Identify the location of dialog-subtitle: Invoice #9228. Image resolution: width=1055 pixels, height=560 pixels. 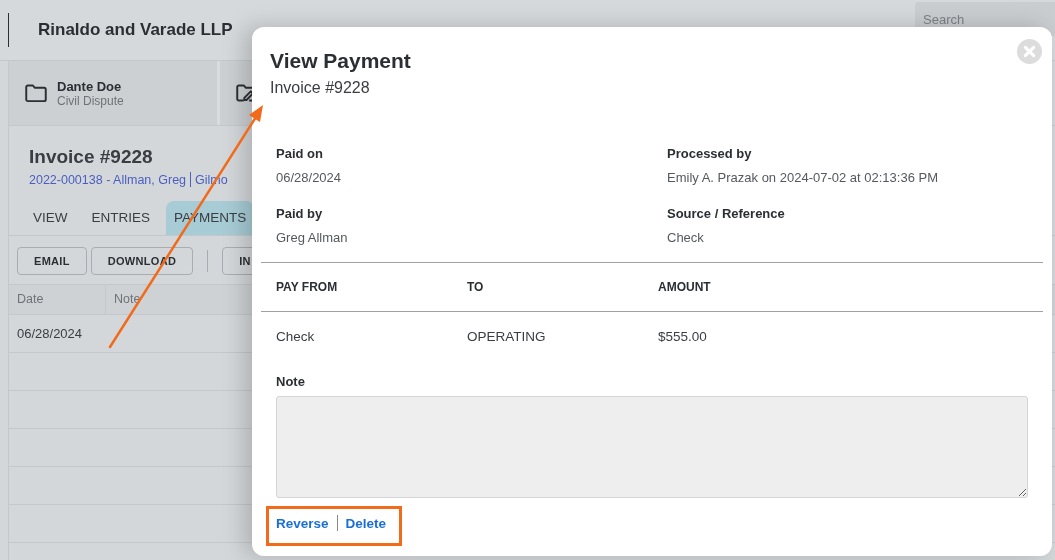
(320, 88).